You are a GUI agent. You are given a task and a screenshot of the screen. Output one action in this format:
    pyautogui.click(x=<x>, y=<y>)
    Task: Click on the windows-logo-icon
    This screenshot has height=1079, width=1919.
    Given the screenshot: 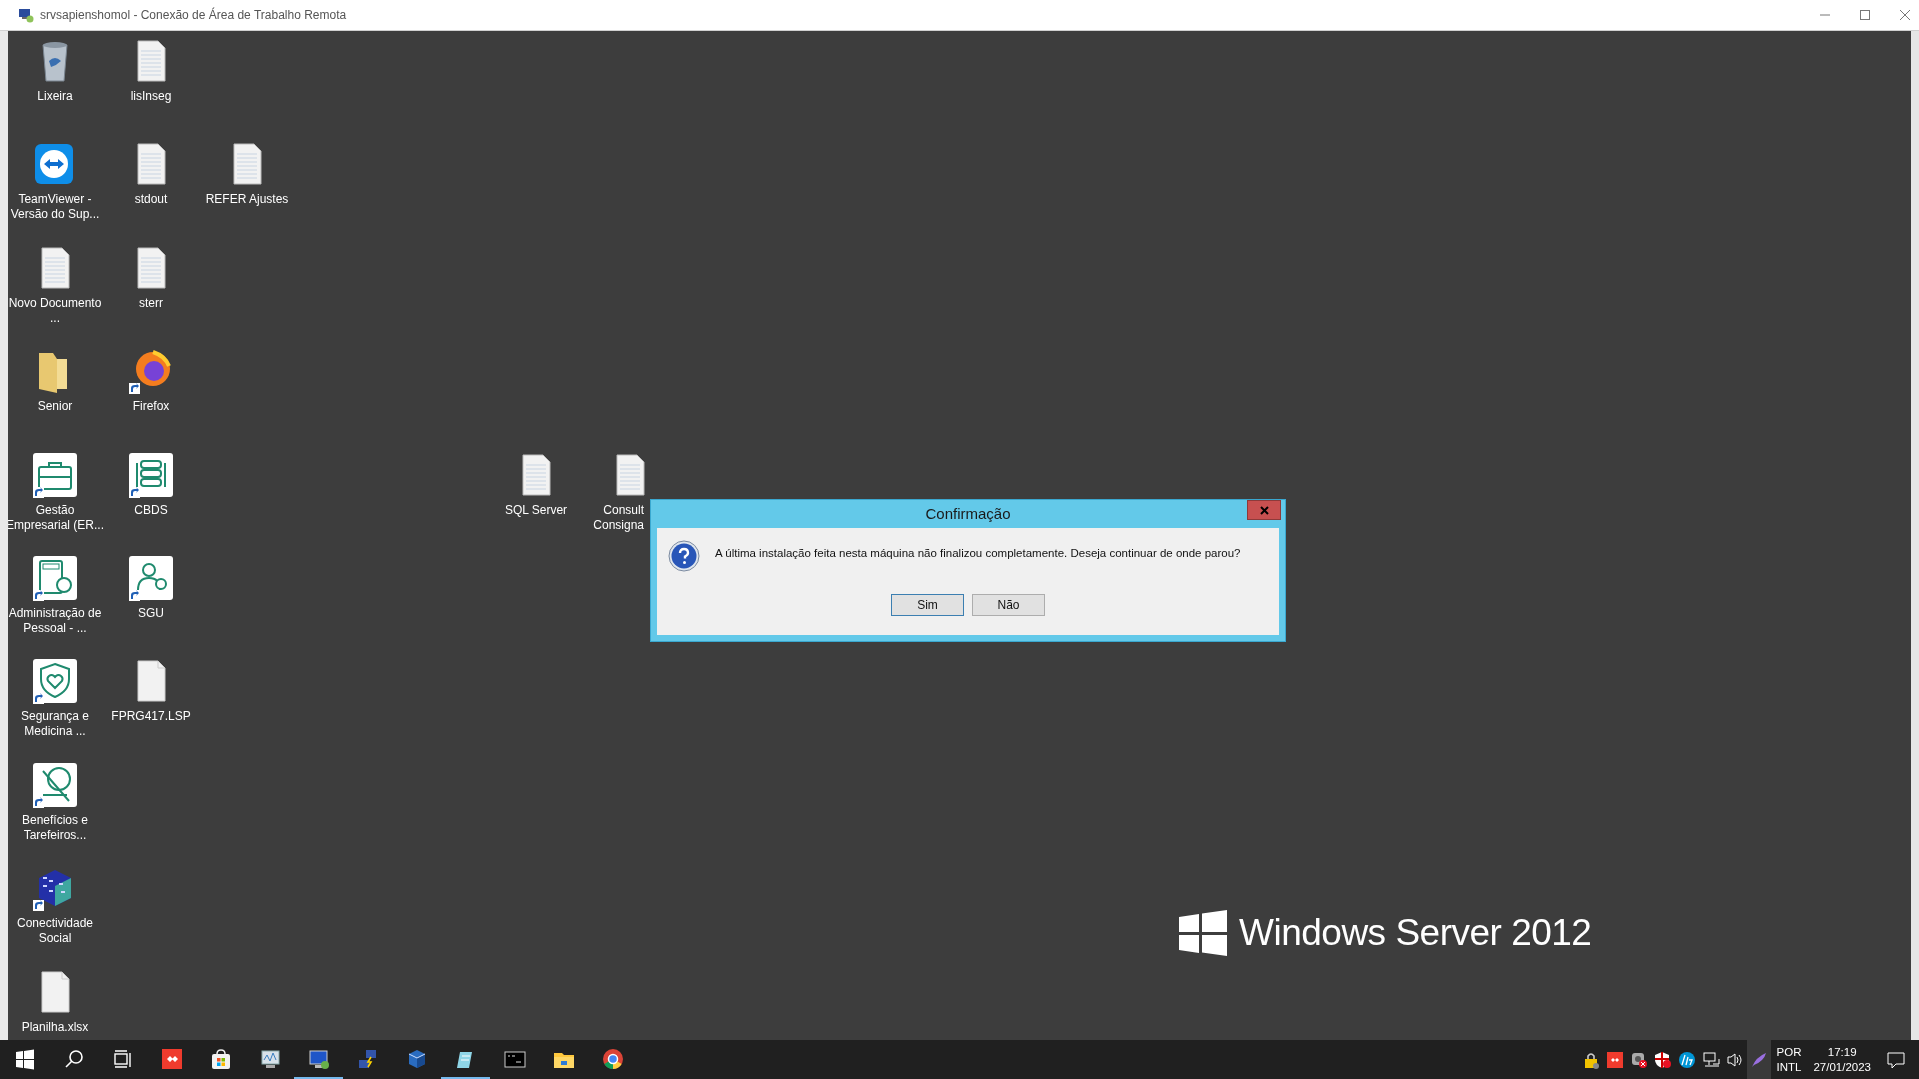 What is the action you would take?
    pyautogui.click(x=1203, y=932)
    